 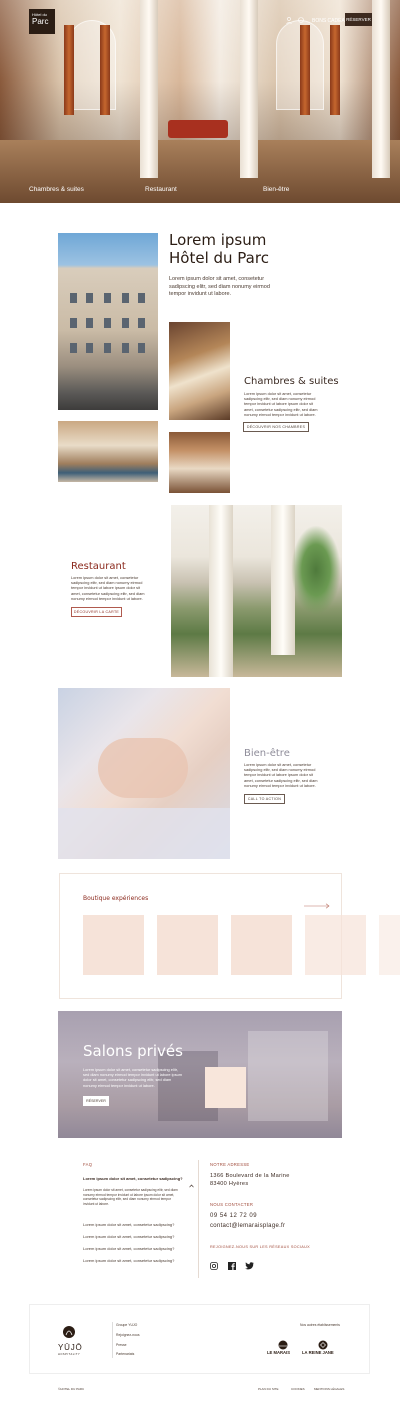 I want to click on intro-title-line2: Hôtel du Parc, so click(x=219, y=258).